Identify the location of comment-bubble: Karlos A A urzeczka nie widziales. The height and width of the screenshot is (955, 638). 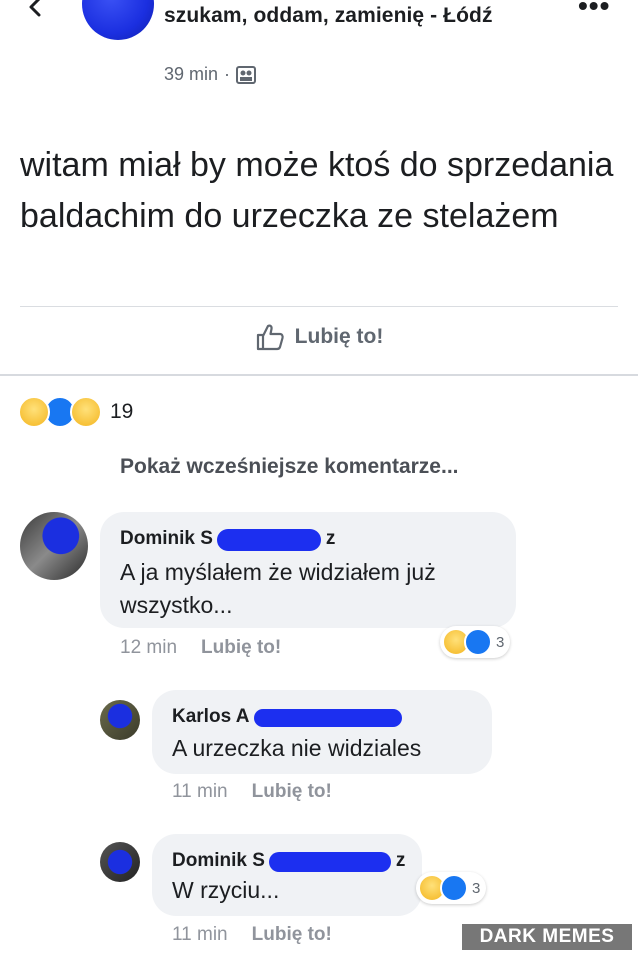
(322, 732).